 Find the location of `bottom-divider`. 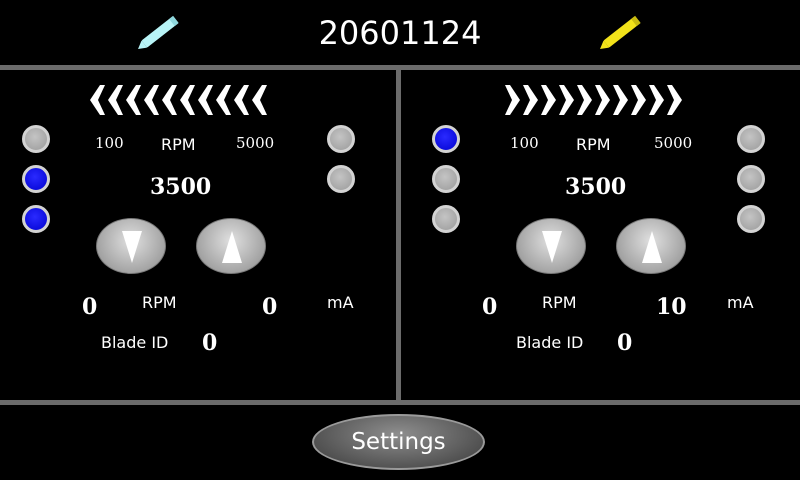

bottom-divider is located at coordinates (400, 402).